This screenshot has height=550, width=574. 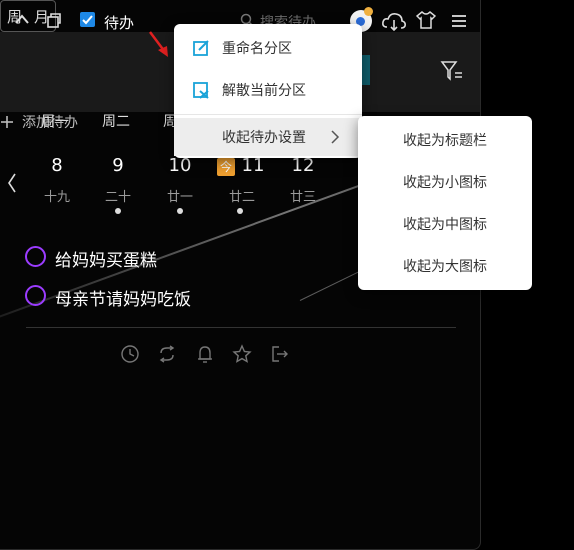 What do you see at coordinates (12, 183) in the screenshot?
I see `prev-week-icon` at bounding box center [12, 183].